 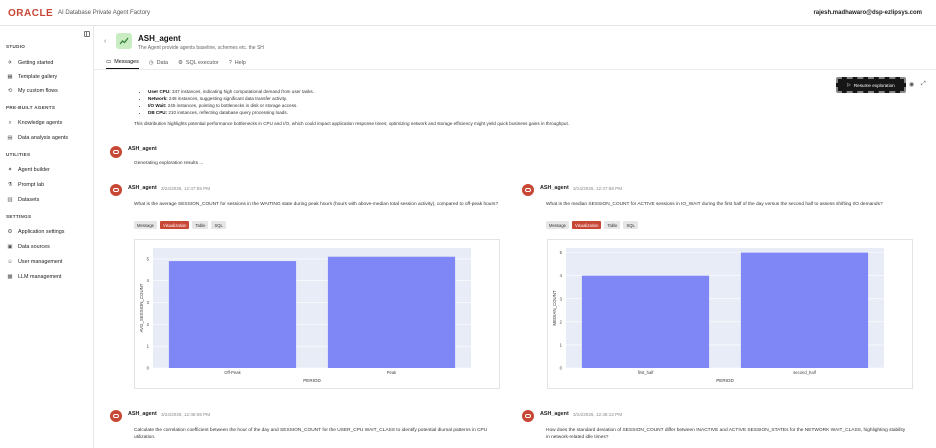 What do you see at coordinates (31, 107) in the screenshot?
I see `sidebar-section-title: PRE-BUILT AGENTS` at bounding box center [31, 107].